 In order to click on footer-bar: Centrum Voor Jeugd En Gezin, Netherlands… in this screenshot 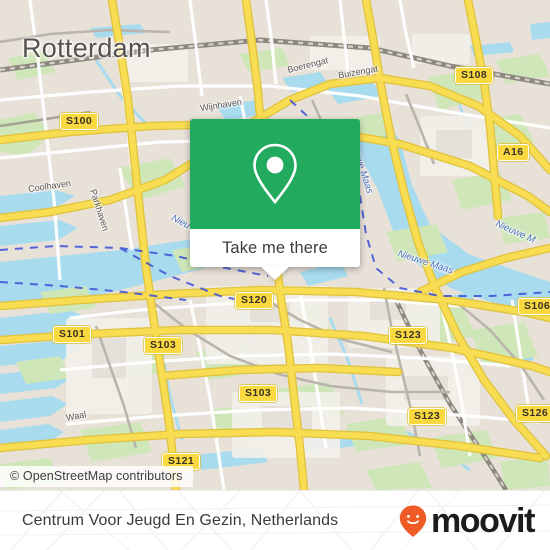, I will do `click(275, 520)`.